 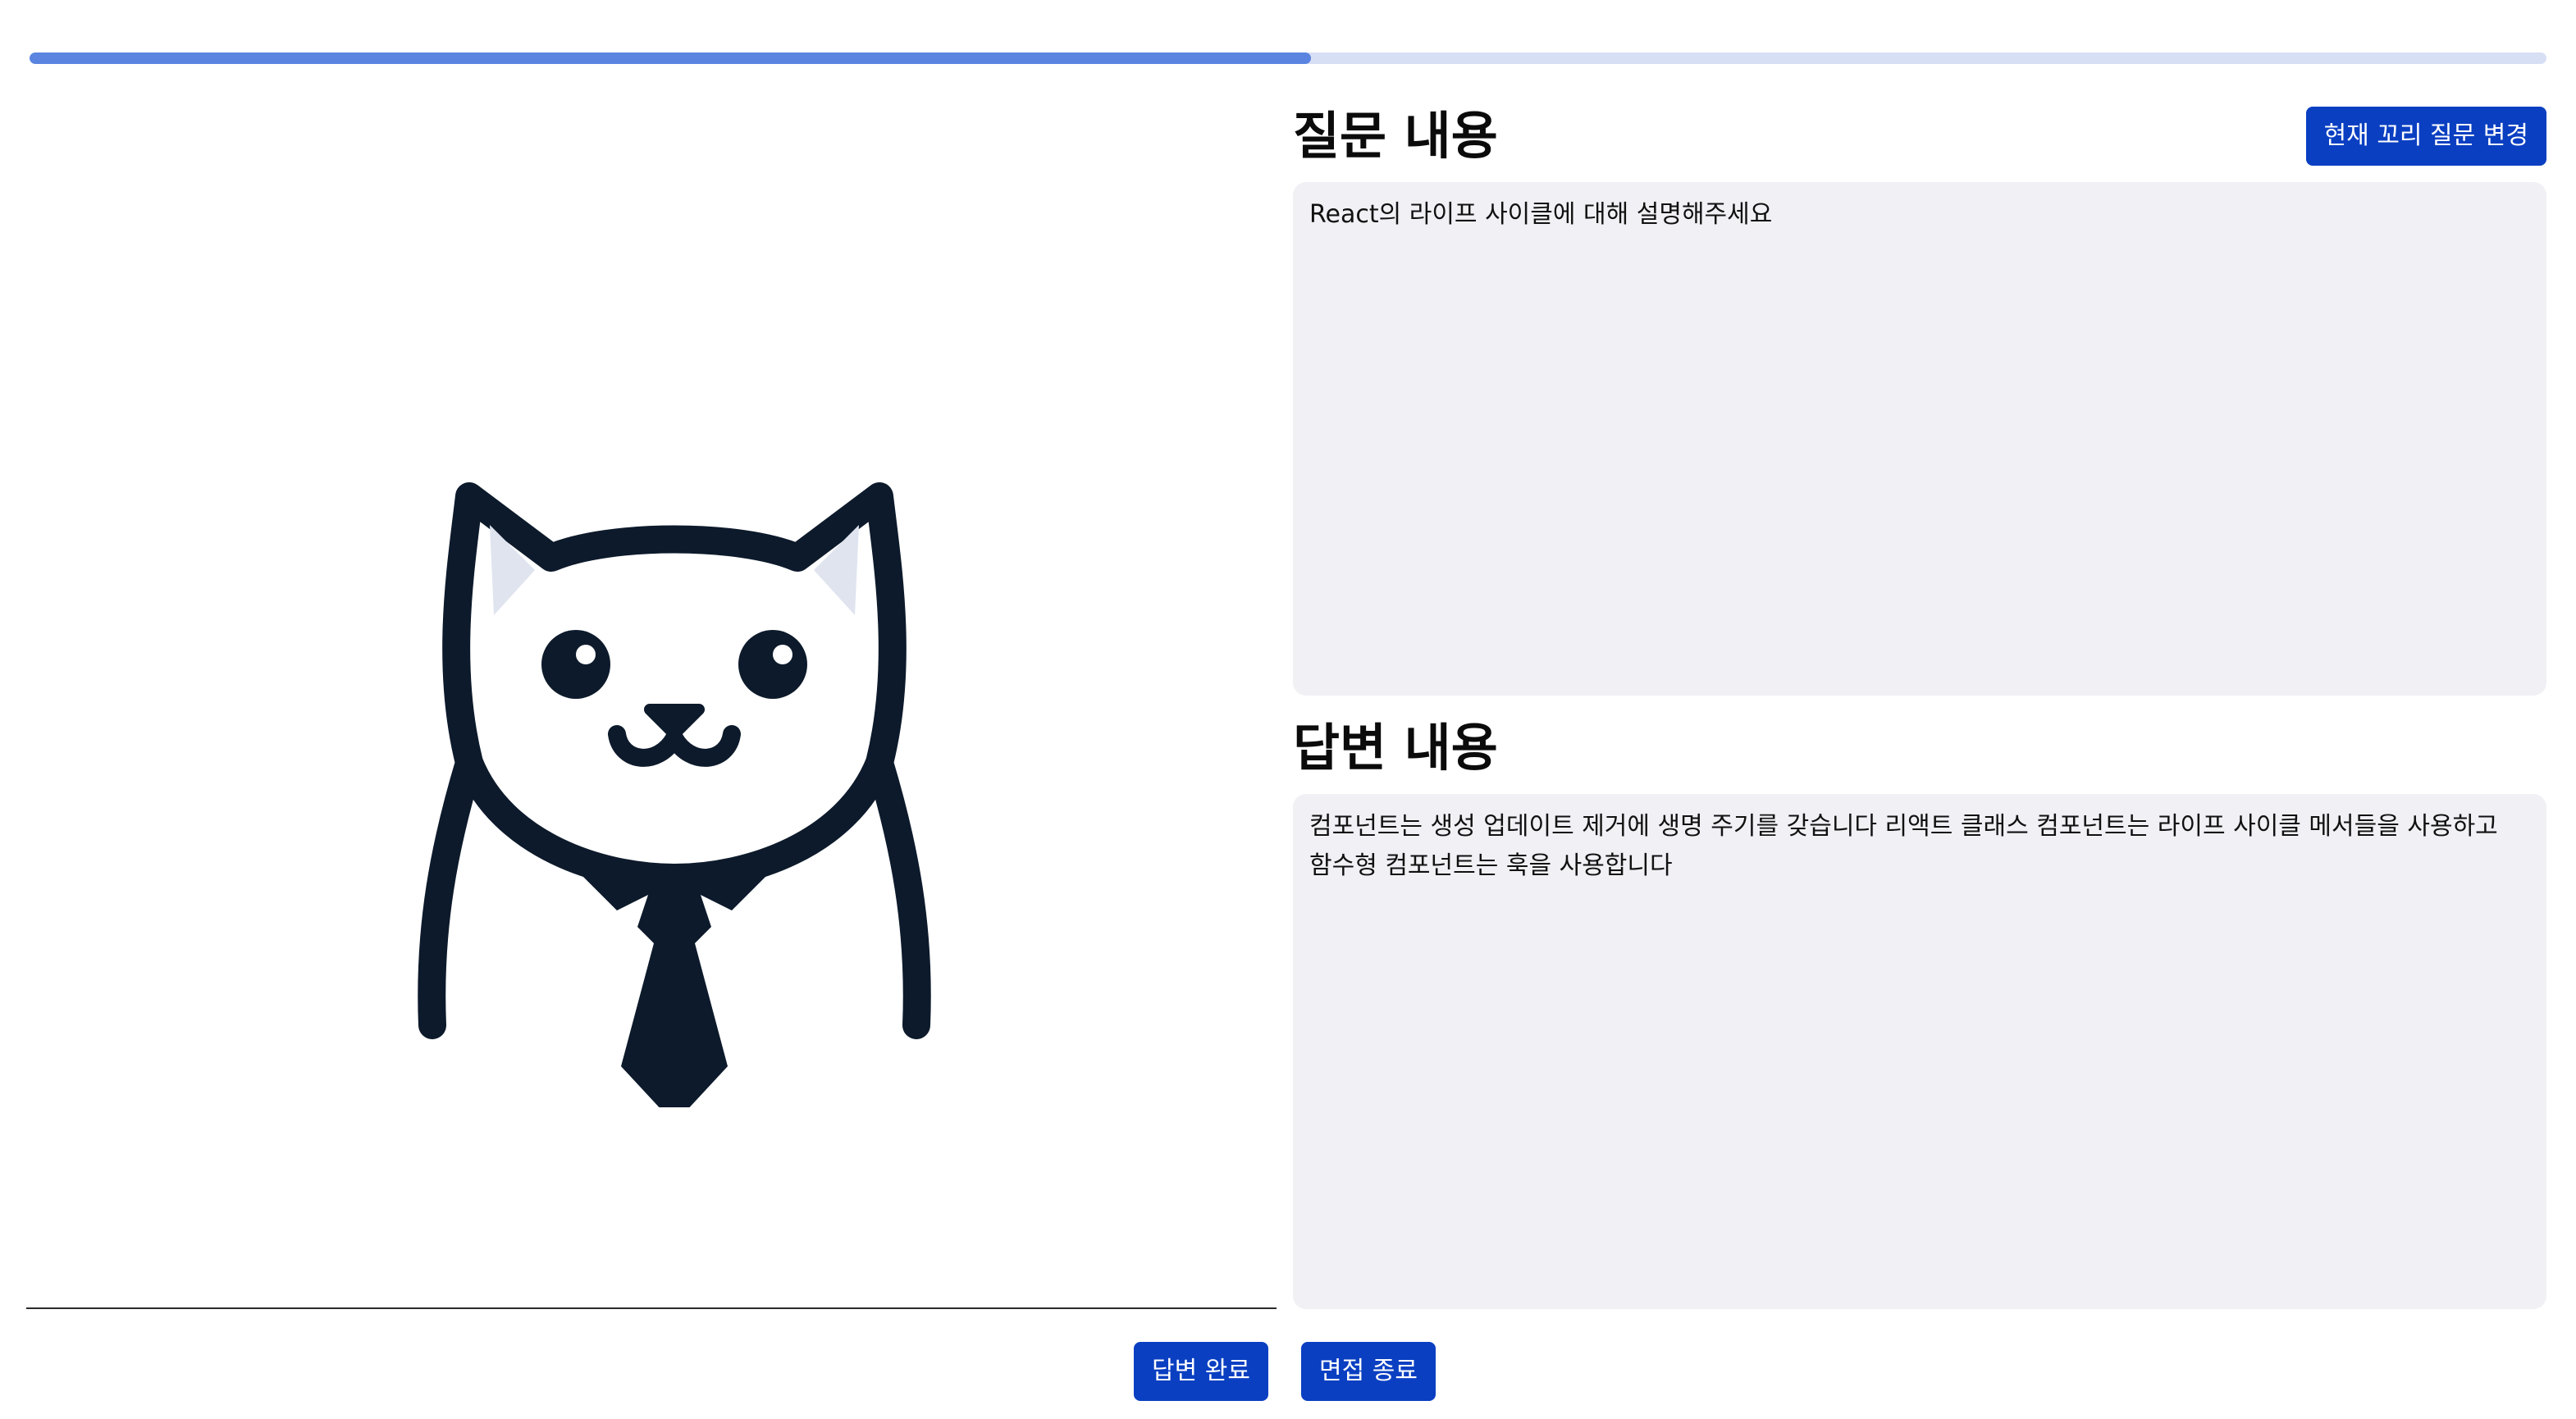 What do you see at coordinates (1201, 1371) in the screenshot?
I see `answer-complete-button: 답변 완료` at bounding box center [1201, 1371].